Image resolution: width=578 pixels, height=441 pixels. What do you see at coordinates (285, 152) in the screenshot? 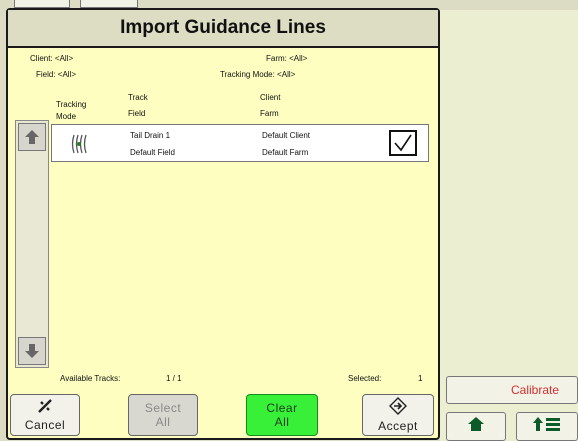
I see `row-farm: Default Farm` at bounding box center [285, 152].